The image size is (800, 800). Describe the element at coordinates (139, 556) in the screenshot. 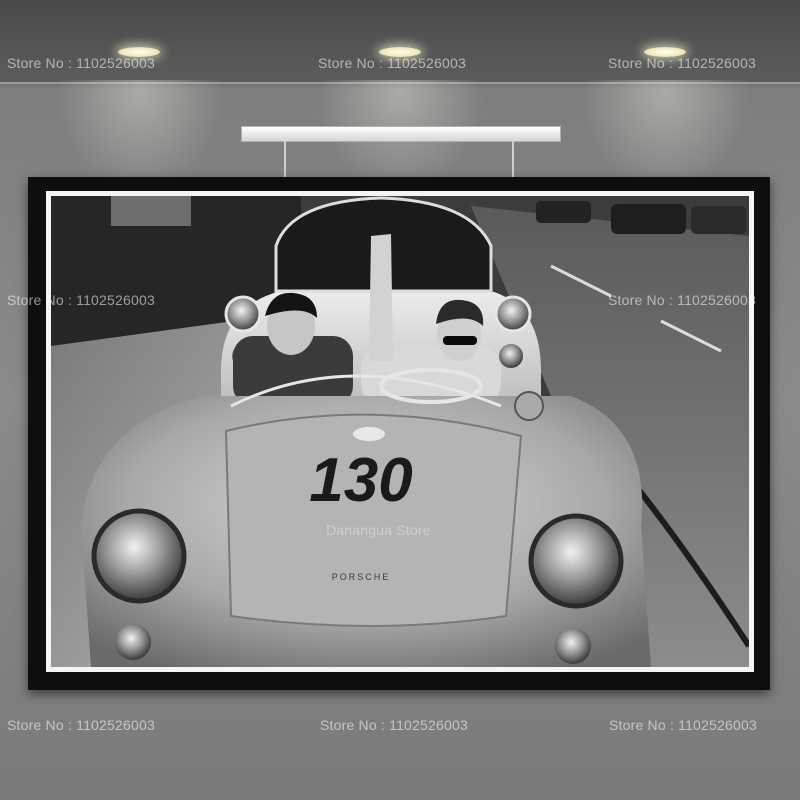

I see `porsche-headlight-left` at that location.